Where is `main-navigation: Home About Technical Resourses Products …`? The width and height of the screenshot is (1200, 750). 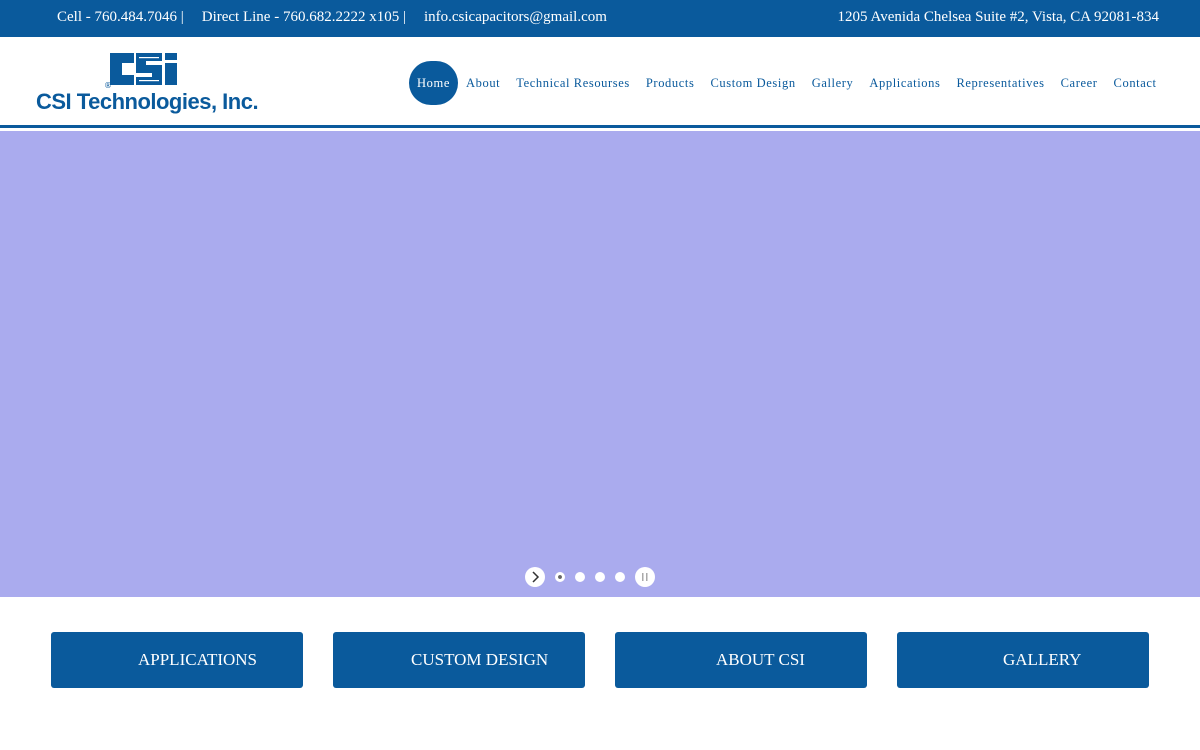 main-navigation: Home About Technical Resourses Products … is located at coordinates (787, 83).